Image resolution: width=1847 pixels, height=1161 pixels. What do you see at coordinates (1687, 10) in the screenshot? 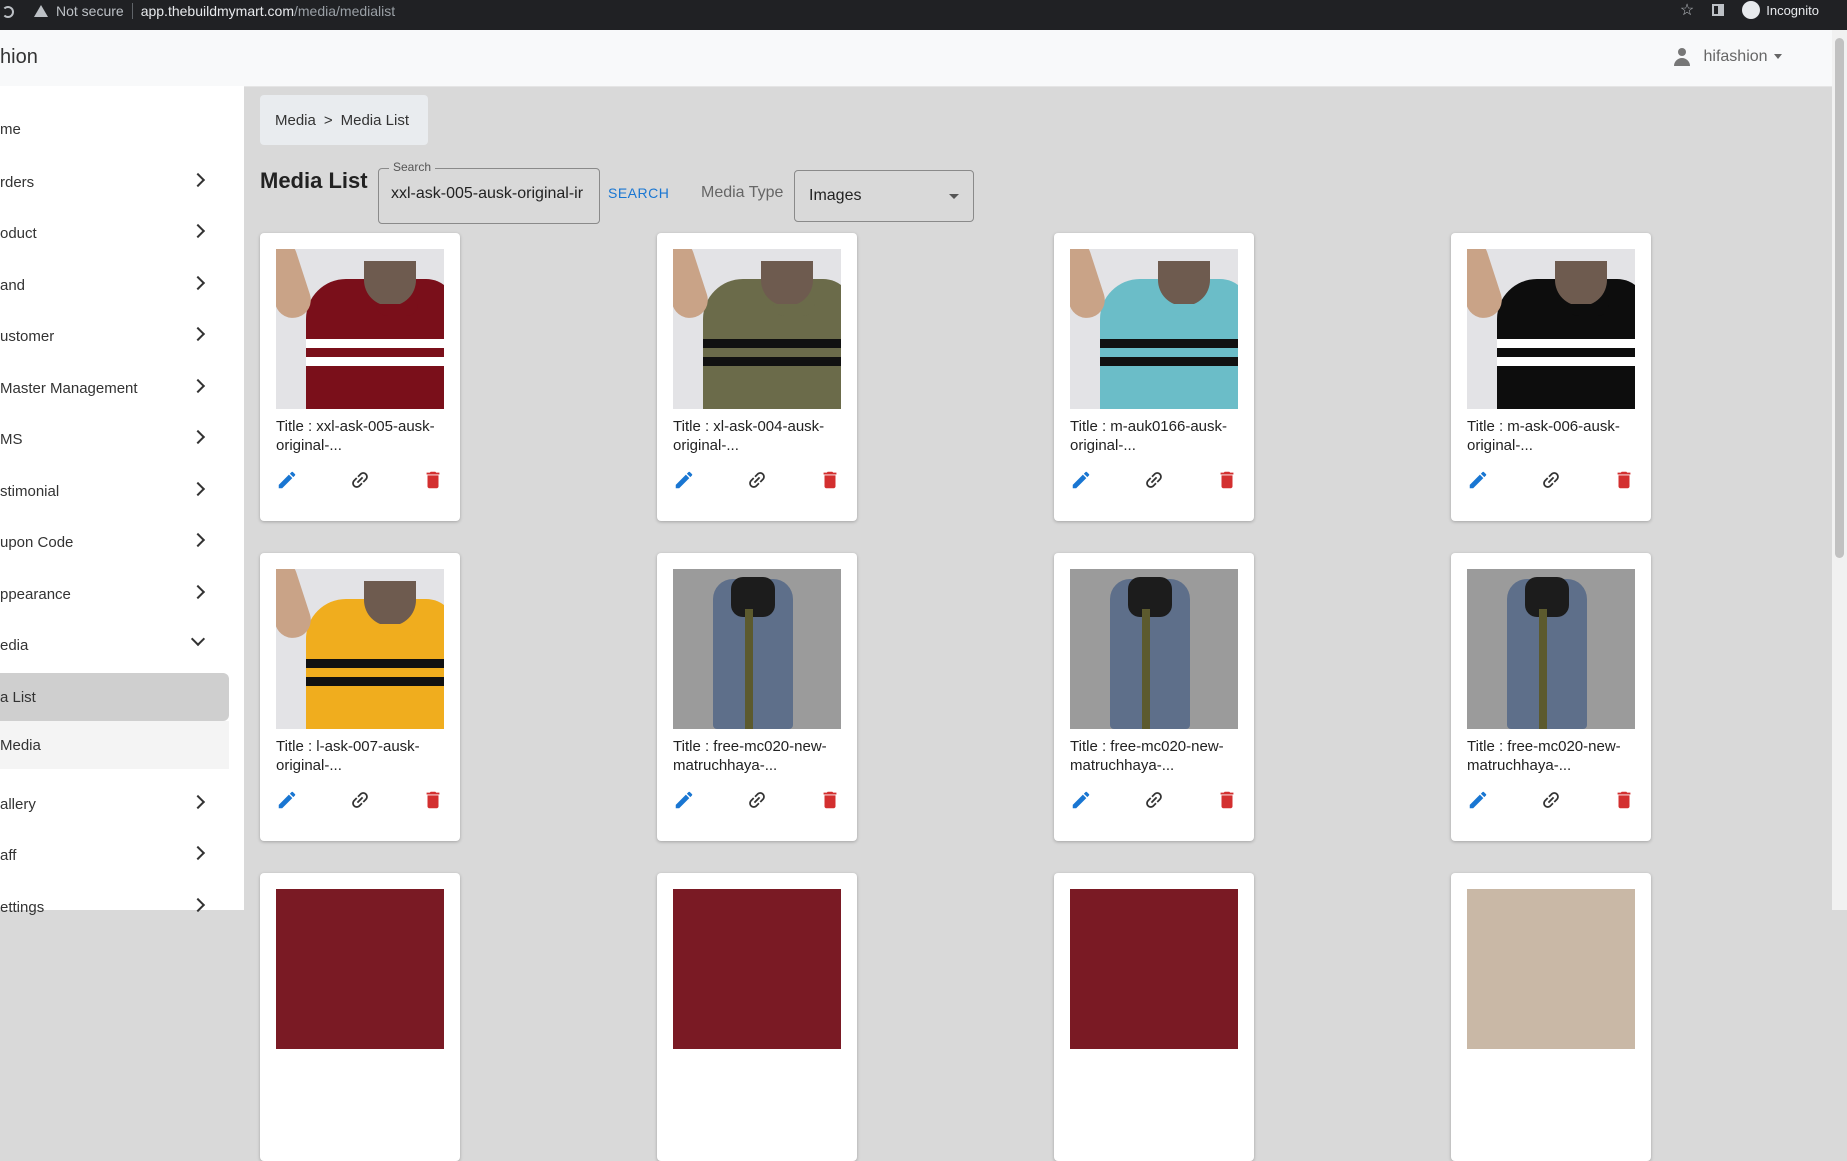
I see `bookmark-star-icon: ☆` at bounding box center [1687, 10].